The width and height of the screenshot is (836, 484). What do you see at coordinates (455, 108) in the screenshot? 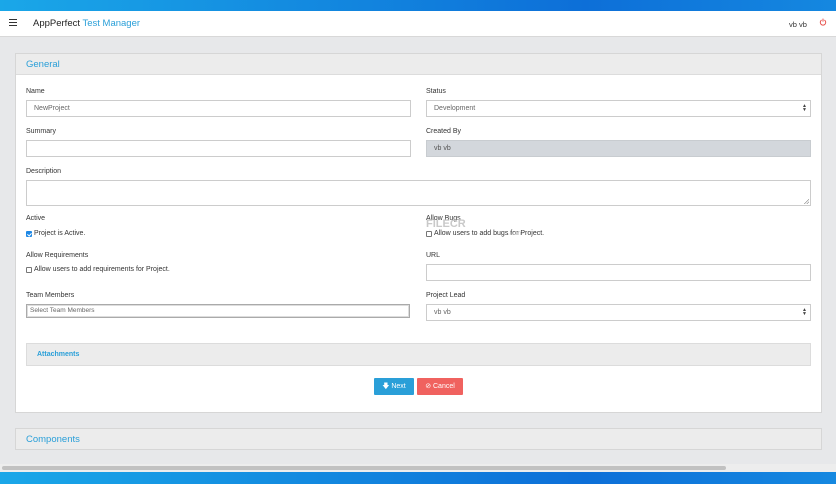
I see `status-value: Development` at bounding box center [455, 108].